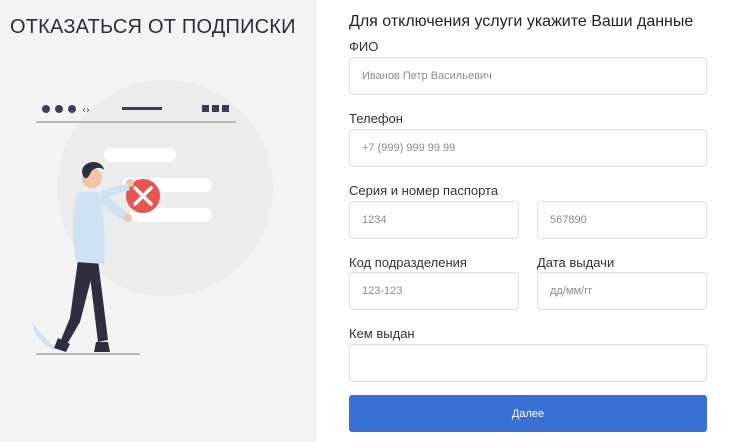 This screenshot has width=750, height=442. I want to click on passport-label: Серия и номер паспорта, so click(424, 190).